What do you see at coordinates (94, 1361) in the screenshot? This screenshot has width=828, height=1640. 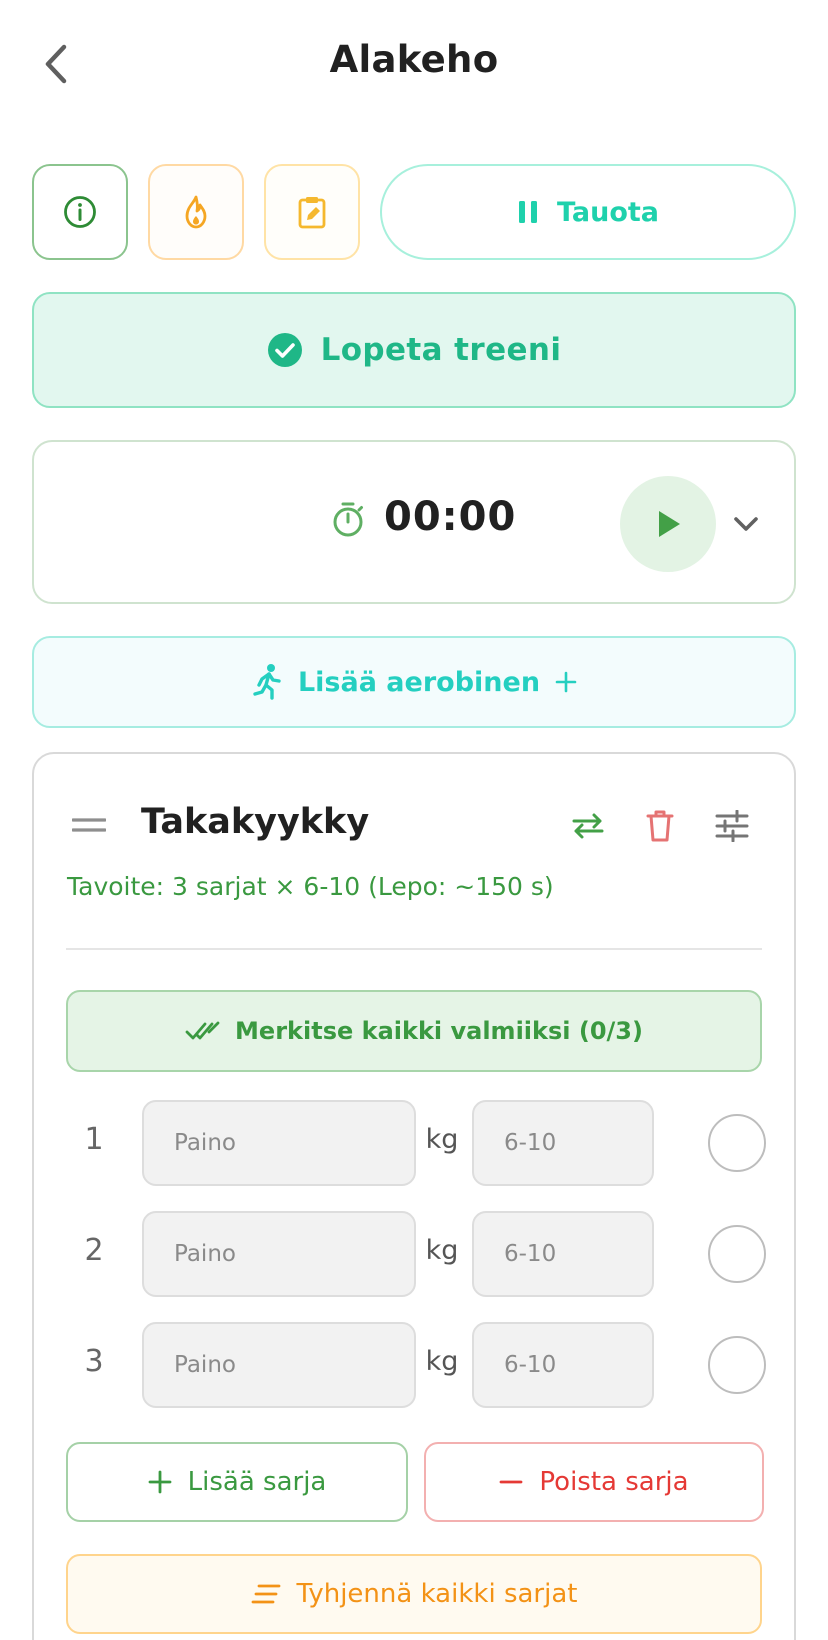 I see `set-number: 3` at bounding box center [94, 1361].